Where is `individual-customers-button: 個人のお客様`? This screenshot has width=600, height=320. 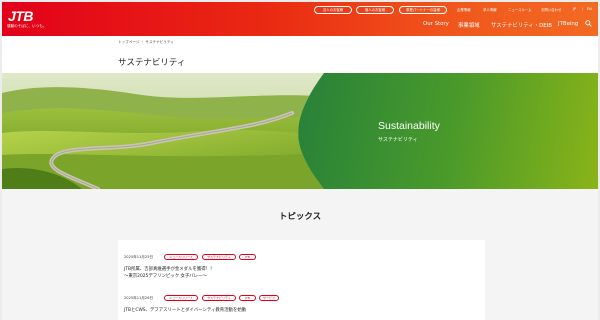 individual-customers-button: 個人のお客様 is located at coordinates (375, 10).